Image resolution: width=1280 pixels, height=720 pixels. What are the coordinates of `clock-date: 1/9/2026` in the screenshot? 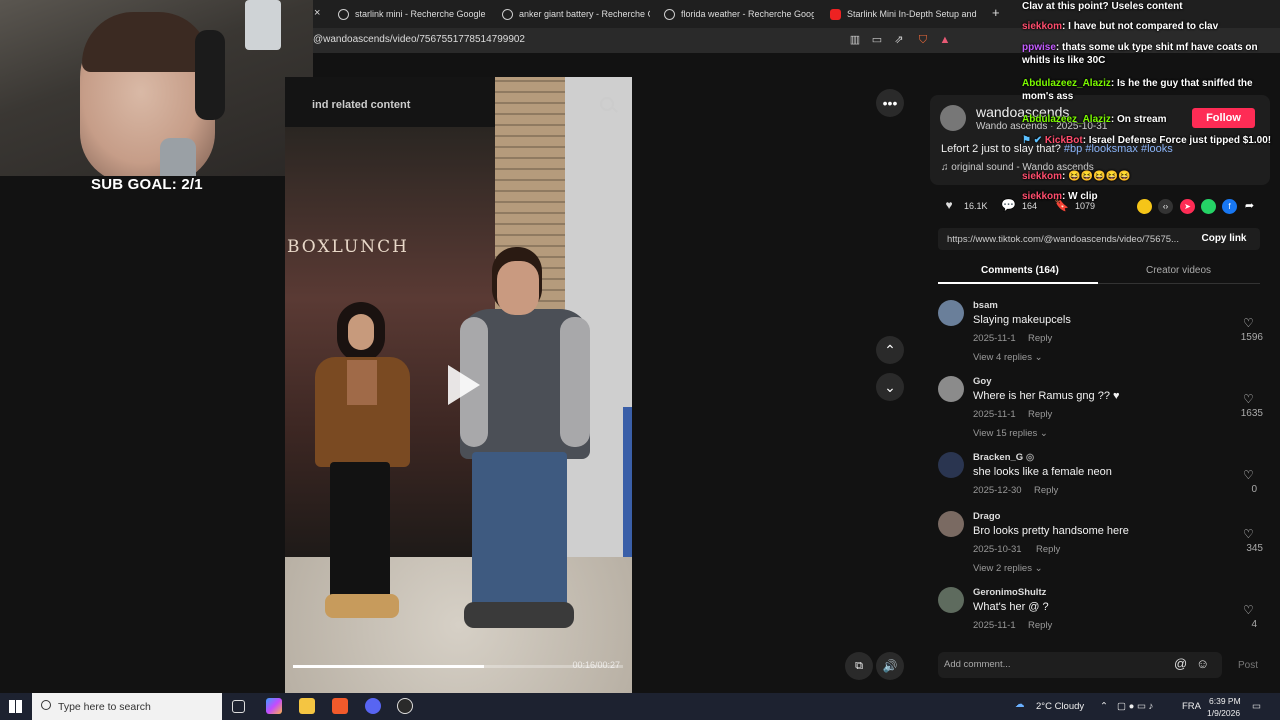 It's located at (1223, 713).